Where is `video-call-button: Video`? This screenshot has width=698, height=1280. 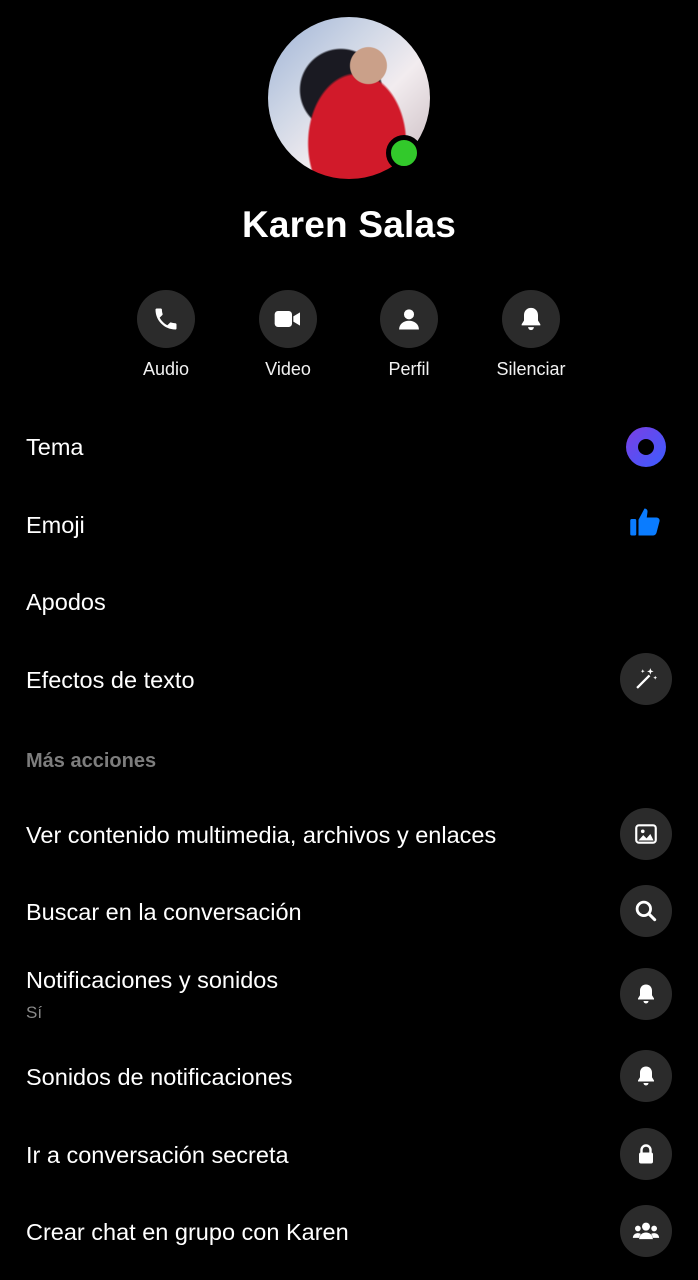 video-call-button: Video is located at coordinates (288, 335).